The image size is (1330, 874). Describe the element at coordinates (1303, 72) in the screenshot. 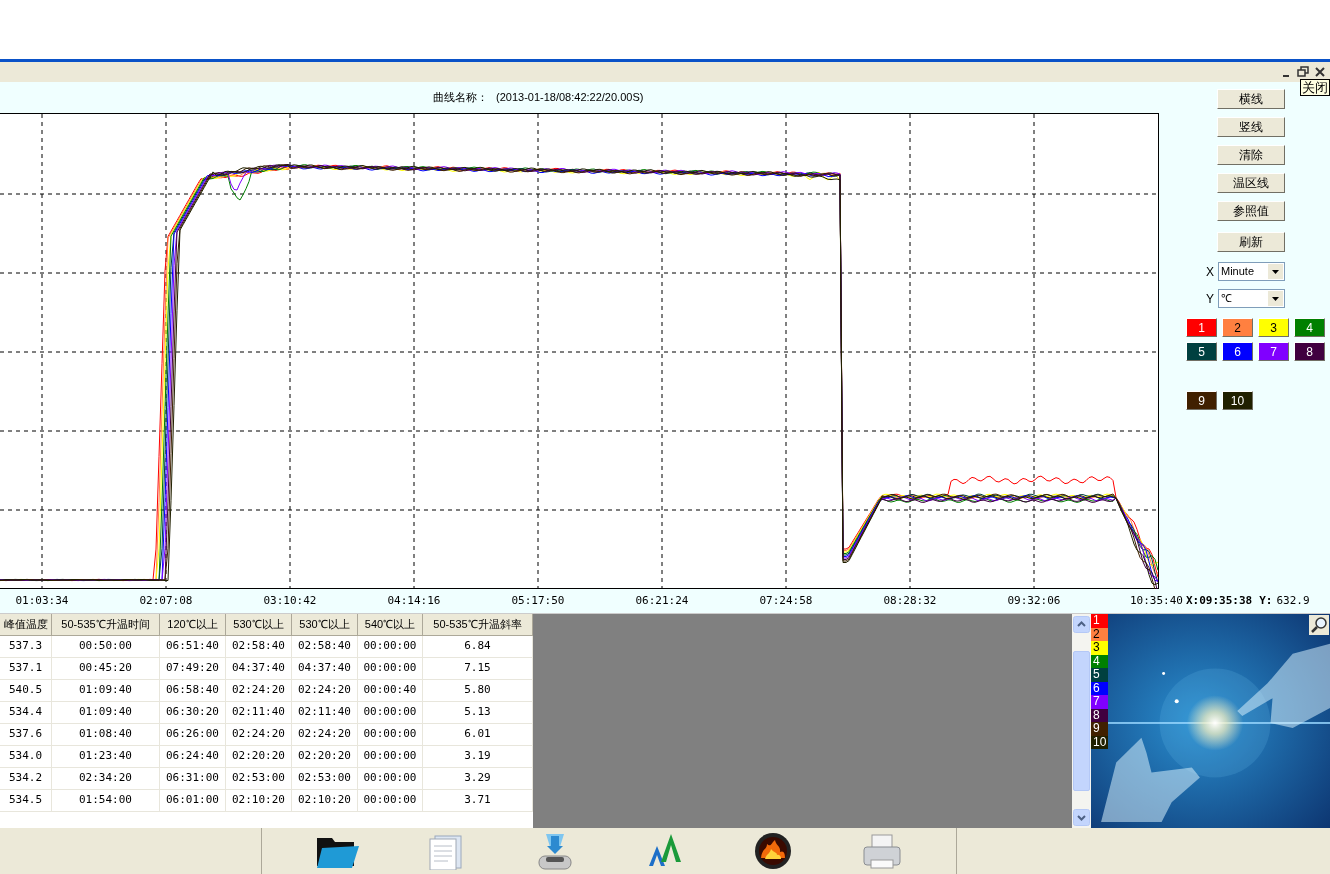

I see `restore-icon` at that location.